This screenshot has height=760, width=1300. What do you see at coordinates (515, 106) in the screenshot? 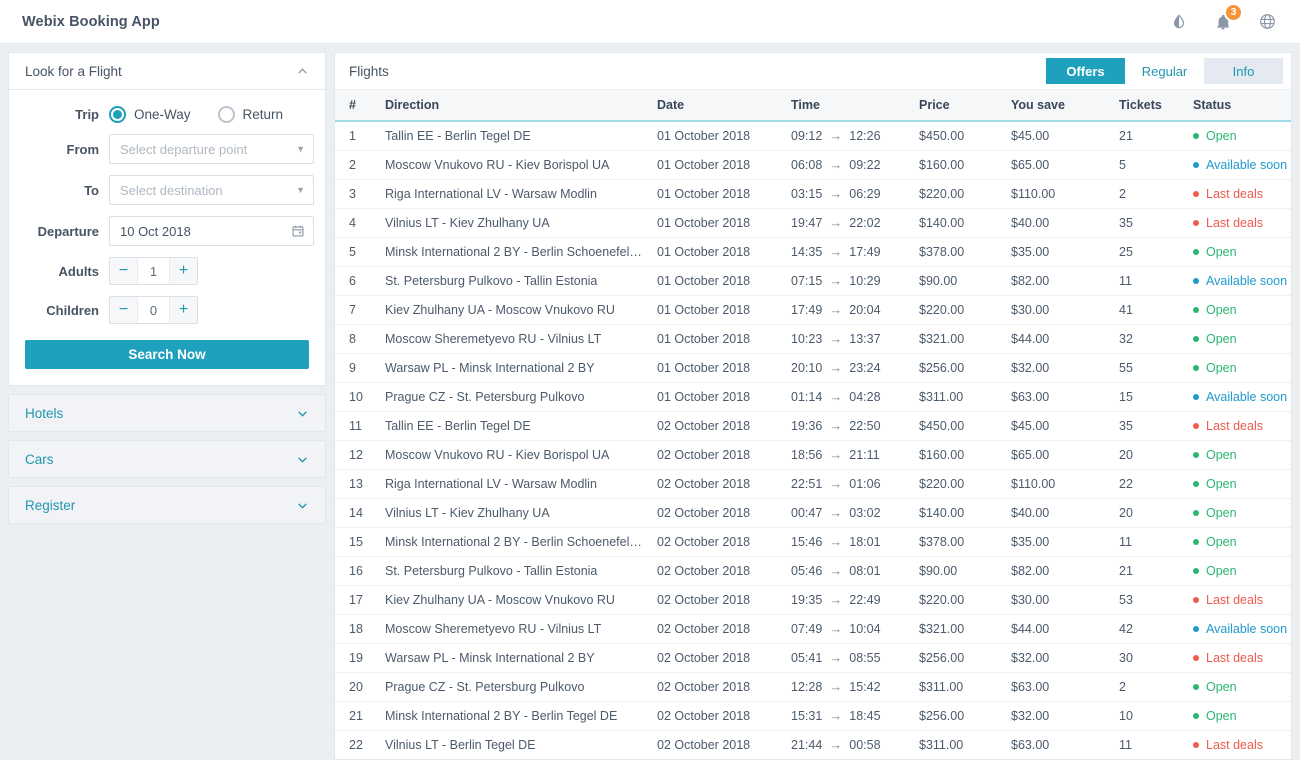
I see `col-header-direction: Direction` at bounding box center [515, 106].